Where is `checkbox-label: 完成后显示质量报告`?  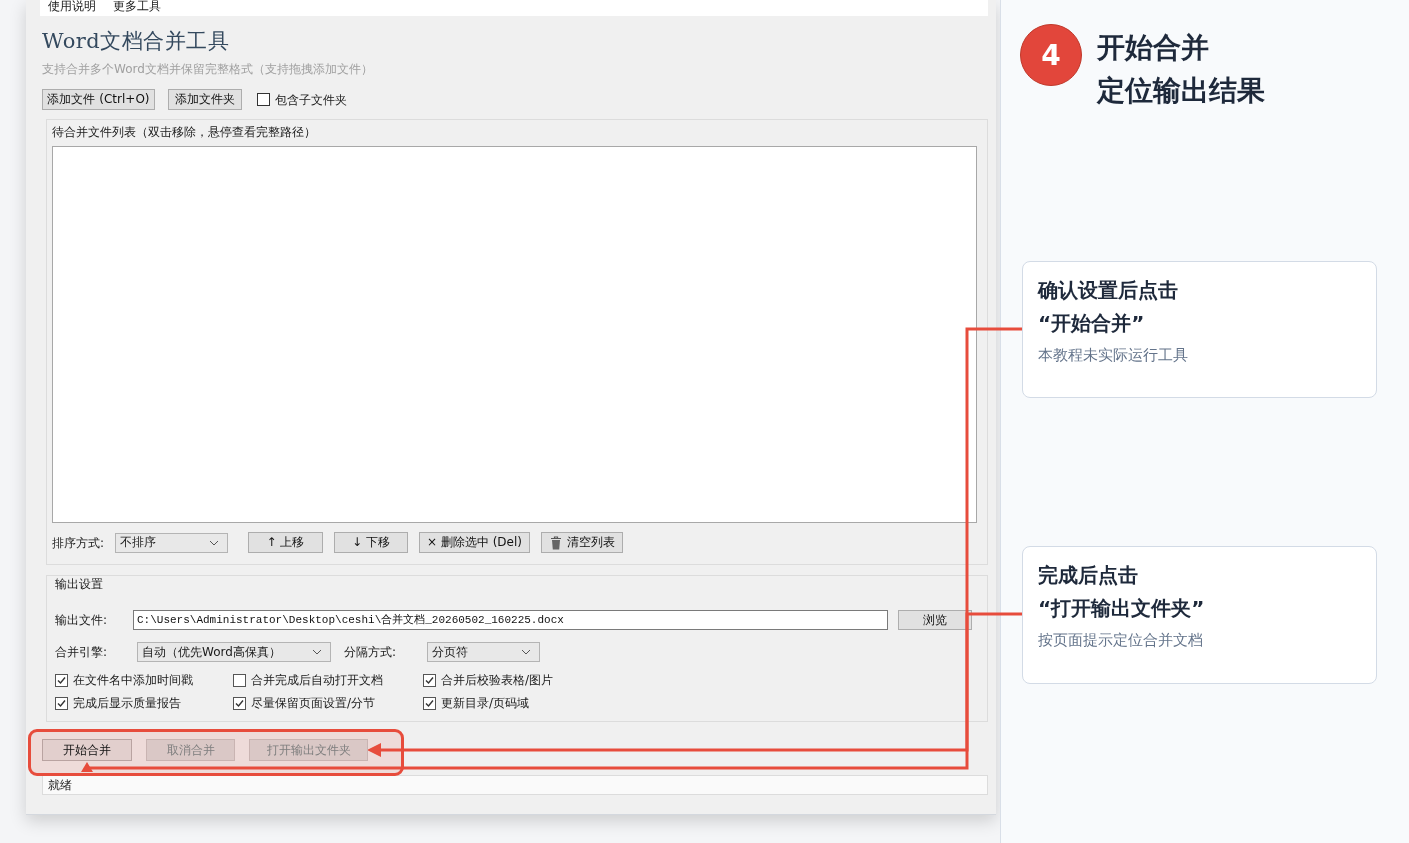 checkbox-label: 完成后显示质量报告 is located at coordinates (127, 703).